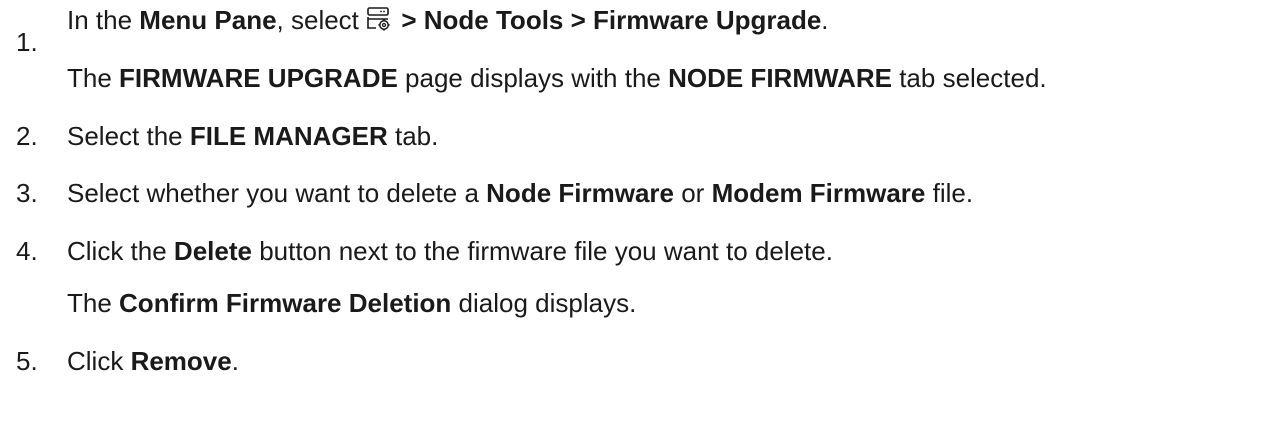 The height and width of the screenshot is (441, 1287). What do you see at coordinates (27, 361) in the screenshot?
I see `step-number-5: 5.` at bounding box center [27, 361].